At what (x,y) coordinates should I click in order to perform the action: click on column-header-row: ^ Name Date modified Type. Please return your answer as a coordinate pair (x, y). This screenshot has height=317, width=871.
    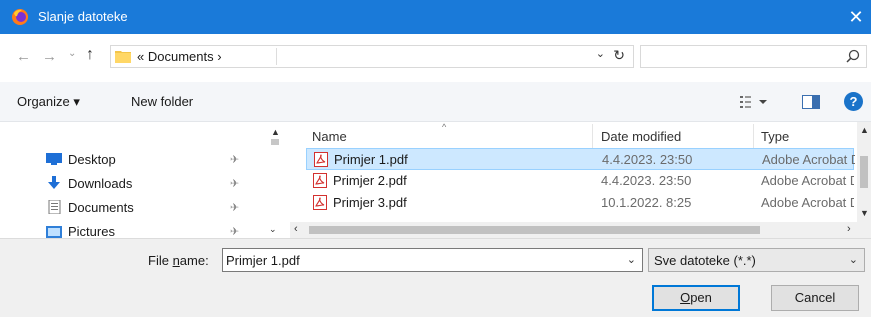
    Looking at the image, I should click on (580, 136).